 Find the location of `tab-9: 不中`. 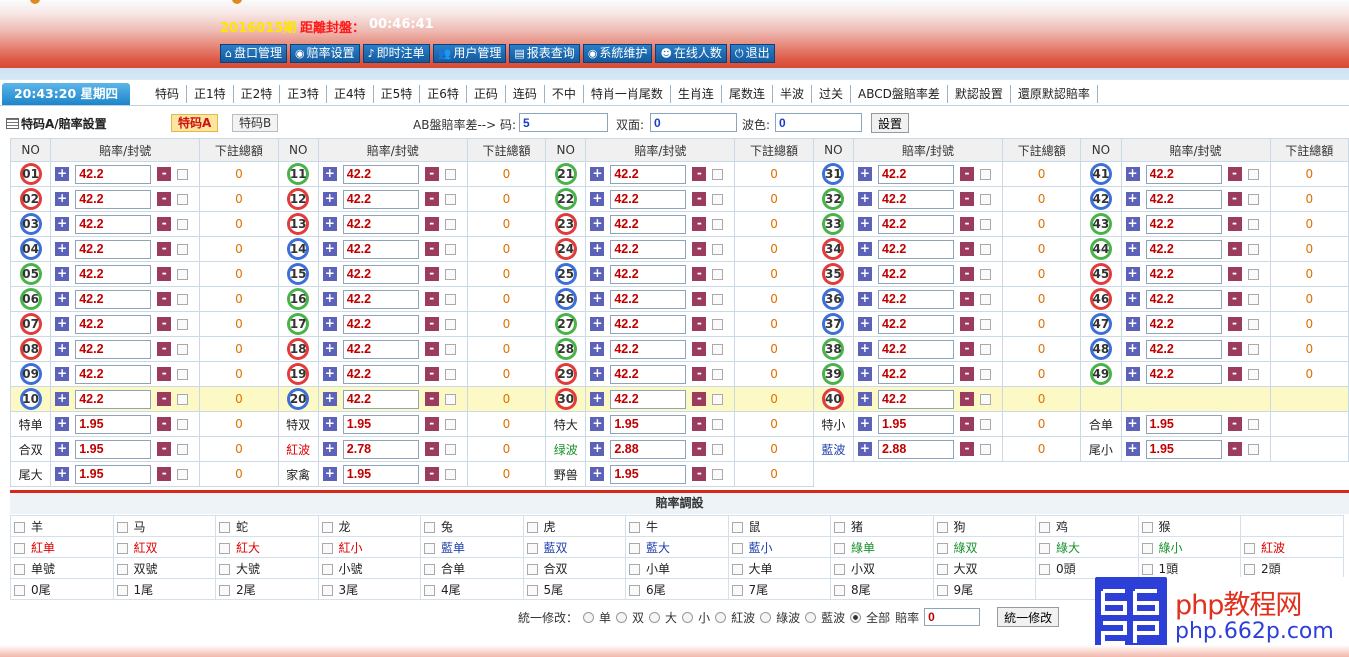

tab-9: 不中 is located at coordinates (564, 94).